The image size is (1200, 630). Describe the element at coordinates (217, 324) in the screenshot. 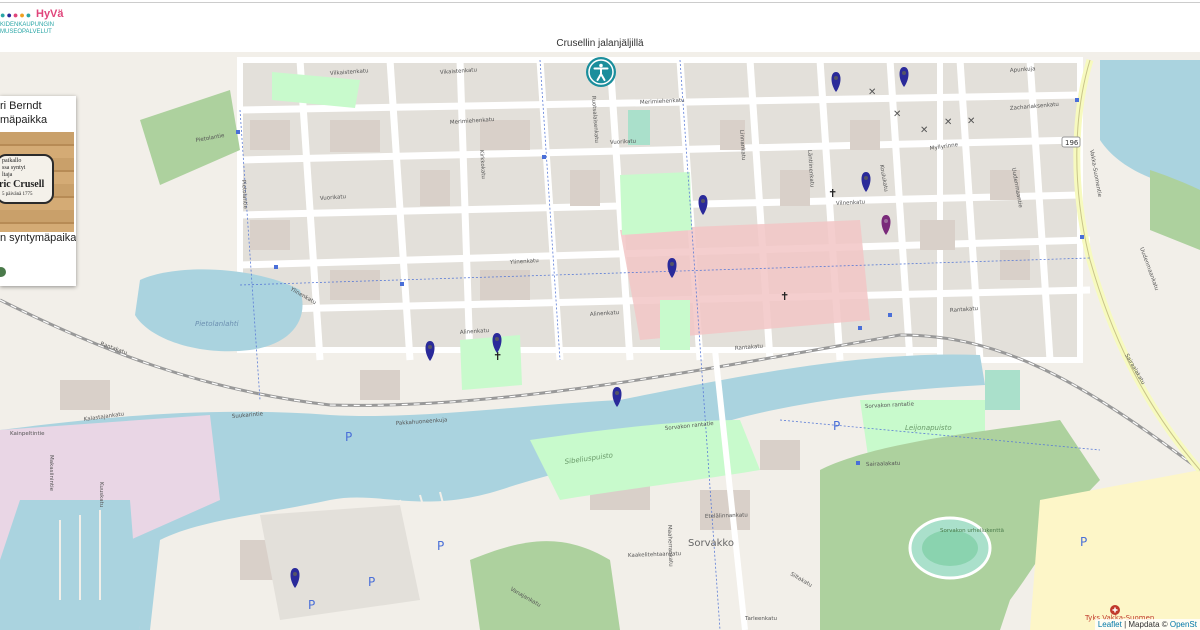

I see `lake-label: Pietolanlahti` at that location.